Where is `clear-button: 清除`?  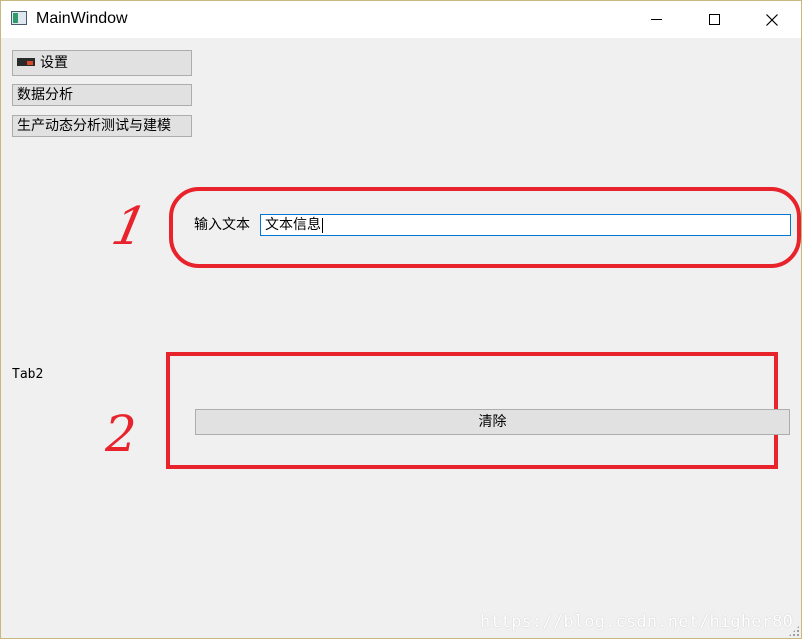 clear-button: 清除 is located at coordinates (492, 422).